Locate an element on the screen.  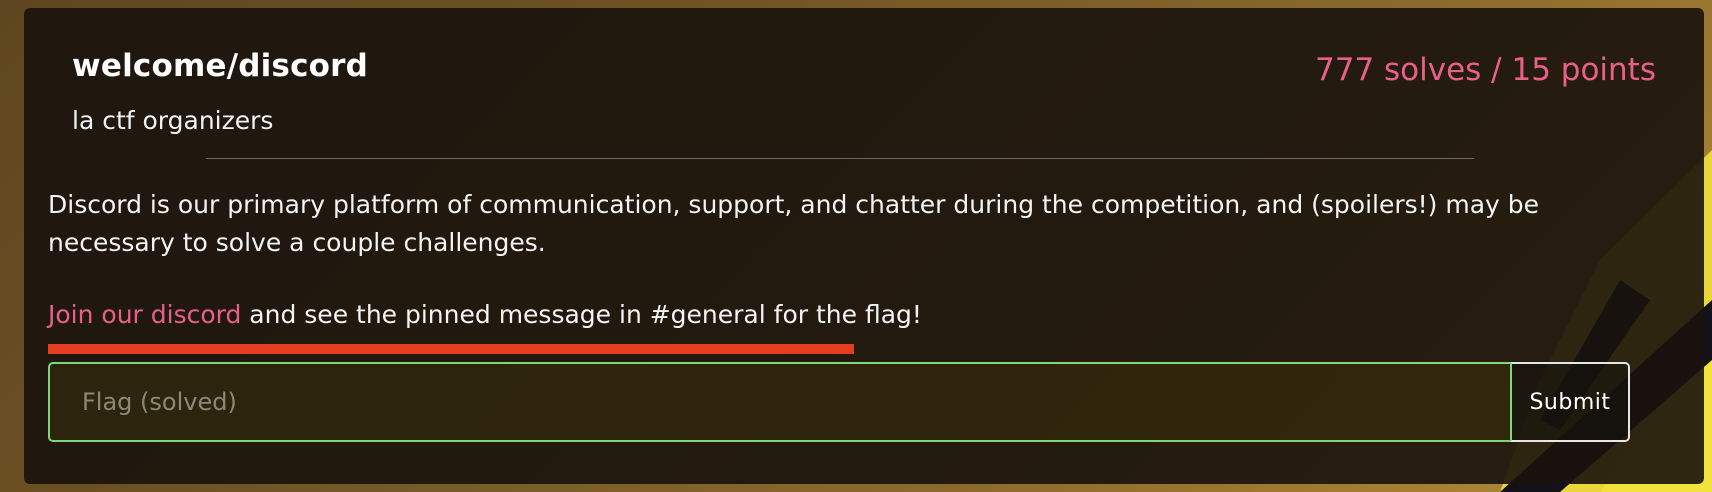
flag-input is located at coordinates (779, 402).